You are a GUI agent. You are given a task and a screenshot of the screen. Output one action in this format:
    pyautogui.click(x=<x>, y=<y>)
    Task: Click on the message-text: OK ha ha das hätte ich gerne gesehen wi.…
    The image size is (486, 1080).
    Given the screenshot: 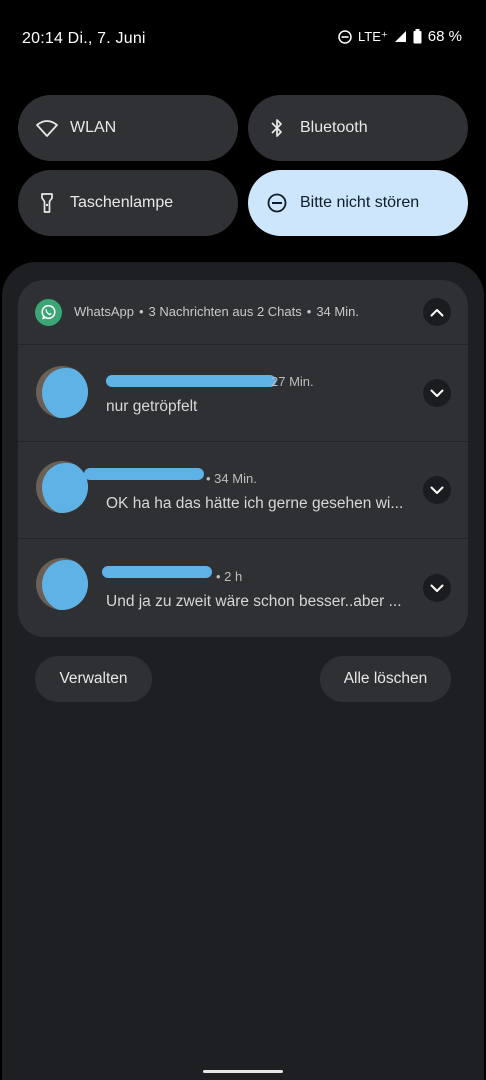 What is the action you would take?
    pyautogui.click(x=255, y=503)
    